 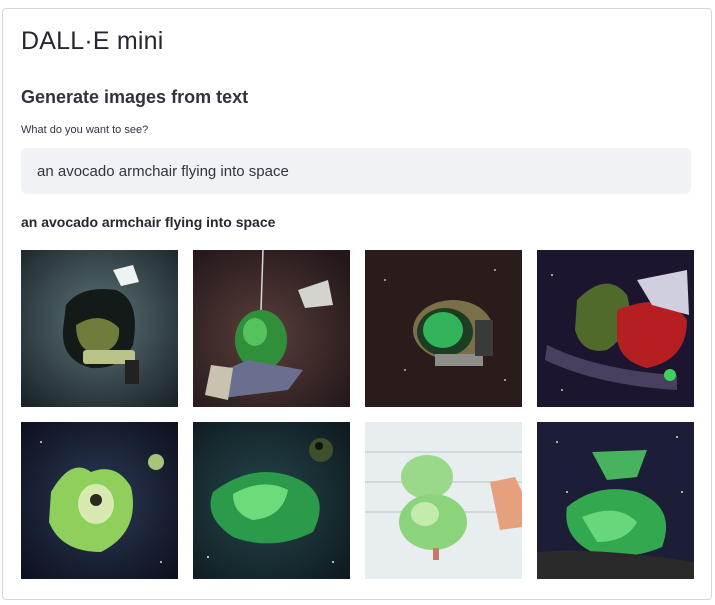 I want to click on page-title: DALL·E mini, so click(x=92, y=41).